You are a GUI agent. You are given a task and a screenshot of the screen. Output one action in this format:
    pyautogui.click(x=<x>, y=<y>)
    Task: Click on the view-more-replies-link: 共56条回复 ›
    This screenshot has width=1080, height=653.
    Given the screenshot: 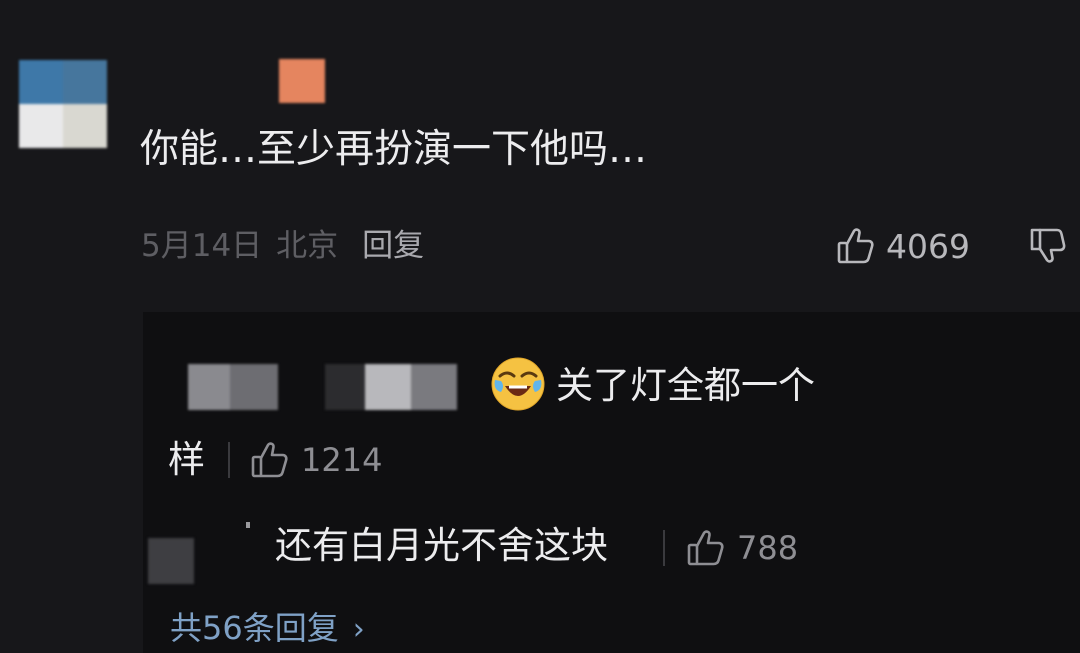 What is the action you would take?
    pyautogui.click(x=267, y=629)
    